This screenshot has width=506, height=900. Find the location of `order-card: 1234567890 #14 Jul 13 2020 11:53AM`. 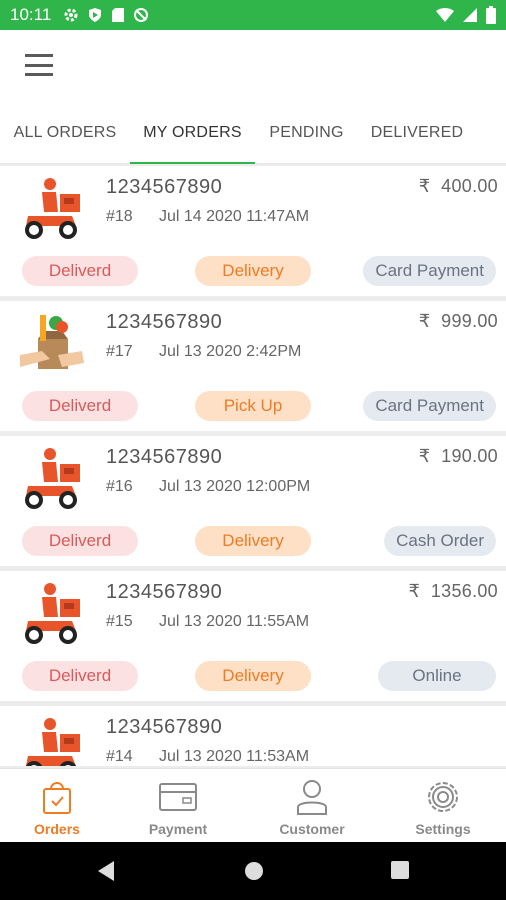

order-card: 1234567890 #14 Jul 13 2020 11:53AM is located at coordinates (253, 736).